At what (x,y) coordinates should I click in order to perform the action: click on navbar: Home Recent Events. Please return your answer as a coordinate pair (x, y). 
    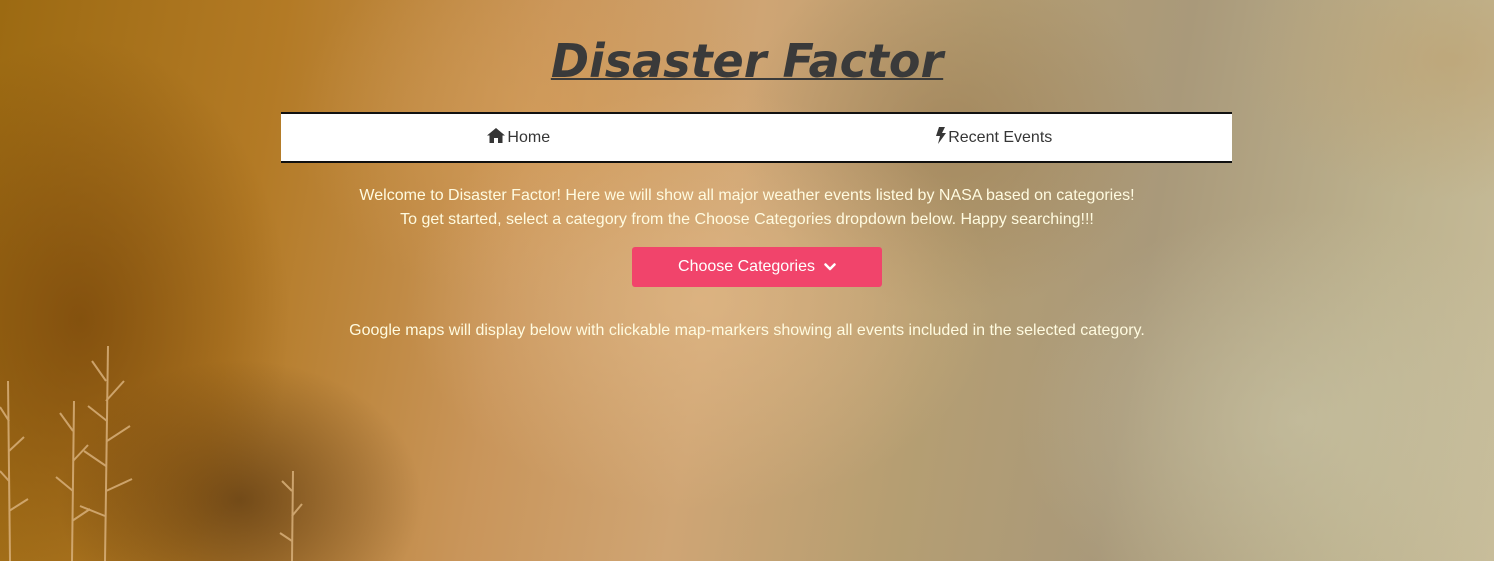
    Looking at the image, I should click on (756, 137).